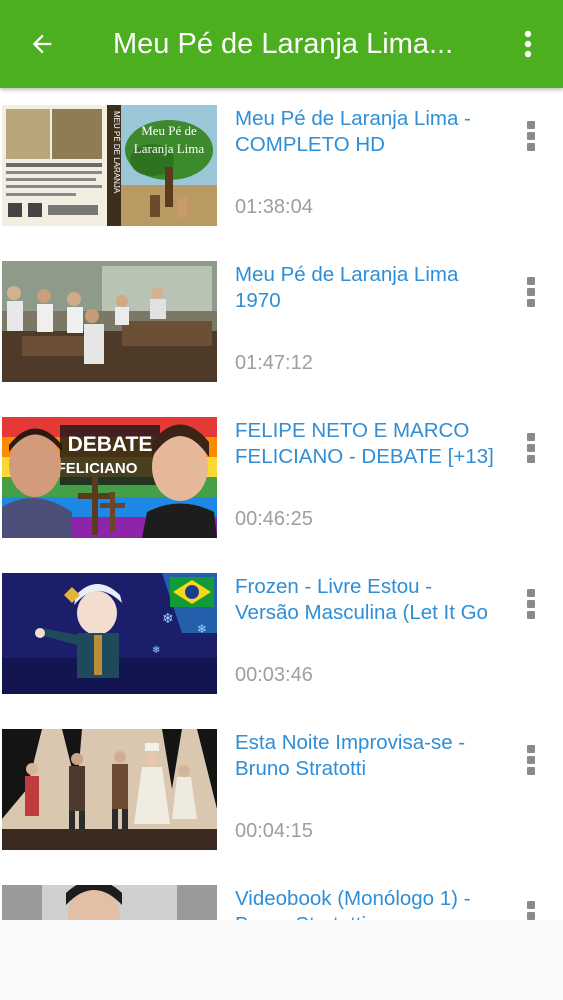  I want to click on video-thumbnail: DEBATE FELICIANO, so click(109, 477).